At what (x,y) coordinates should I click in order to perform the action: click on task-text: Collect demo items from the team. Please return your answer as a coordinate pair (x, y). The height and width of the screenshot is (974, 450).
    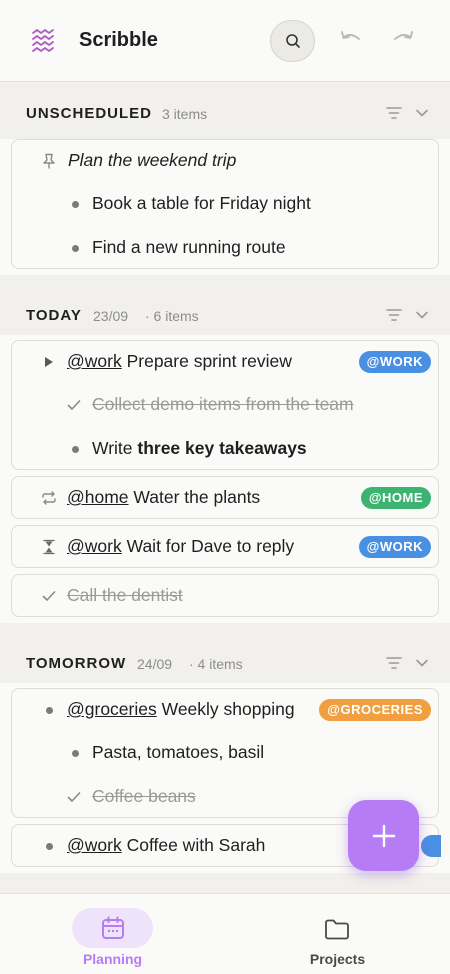
    Looking at the image, I should click on (223, 404).